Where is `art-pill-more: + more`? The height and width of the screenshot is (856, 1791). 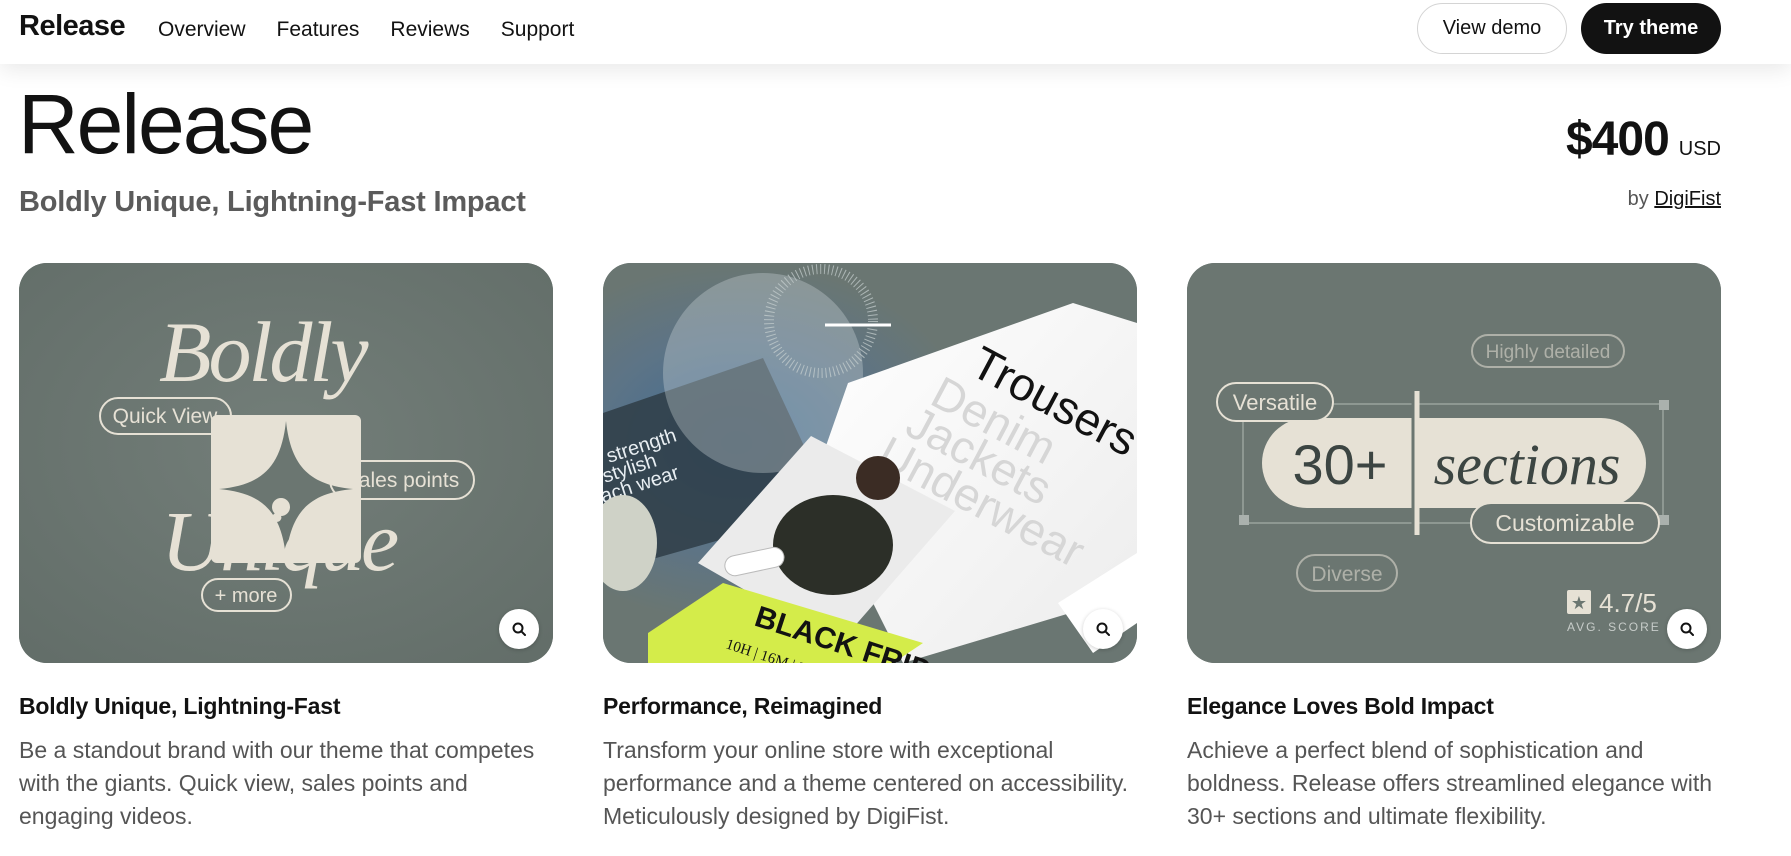 art-pill-more: + more is located at coordinates (246, 596).